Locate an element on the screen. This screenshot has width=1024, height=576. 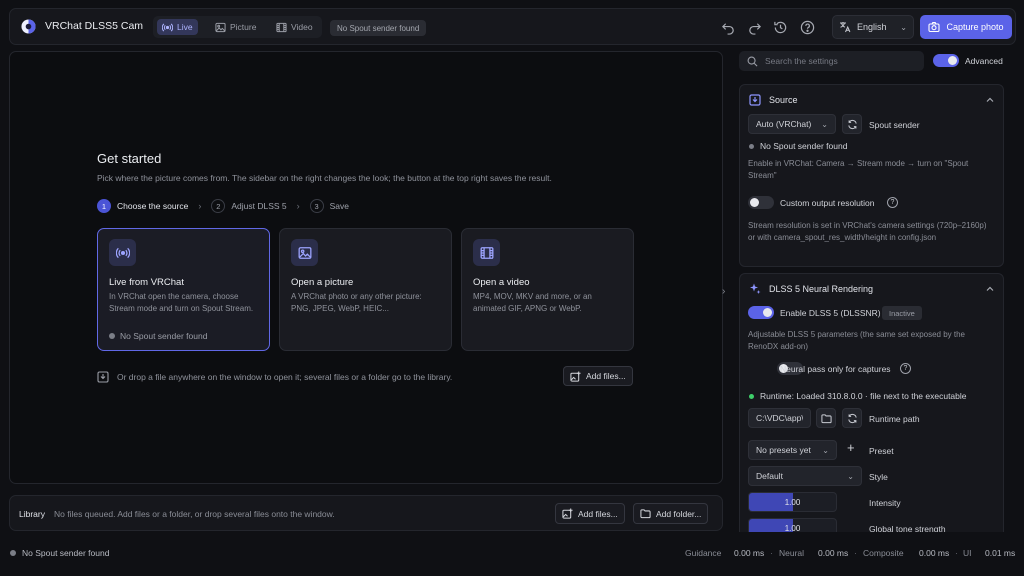
browse-runtime-button is located at coordinates (826, 418).